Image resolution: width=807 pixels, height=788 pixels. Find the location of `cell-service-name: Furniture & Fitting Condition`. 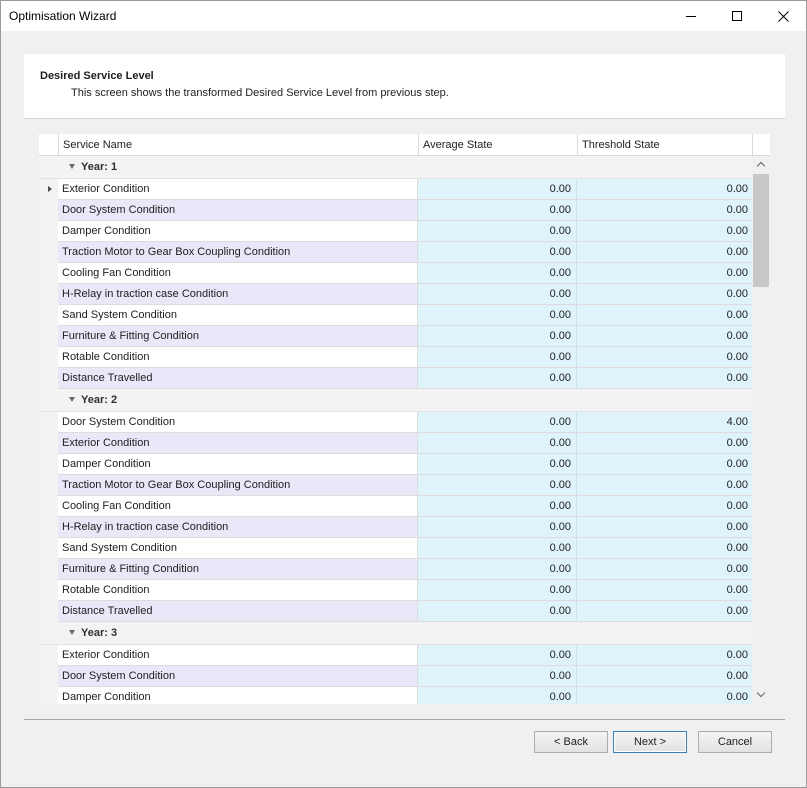

cell-service-name: Furniture & Fitting Condition is located at coordinates (238, 336).